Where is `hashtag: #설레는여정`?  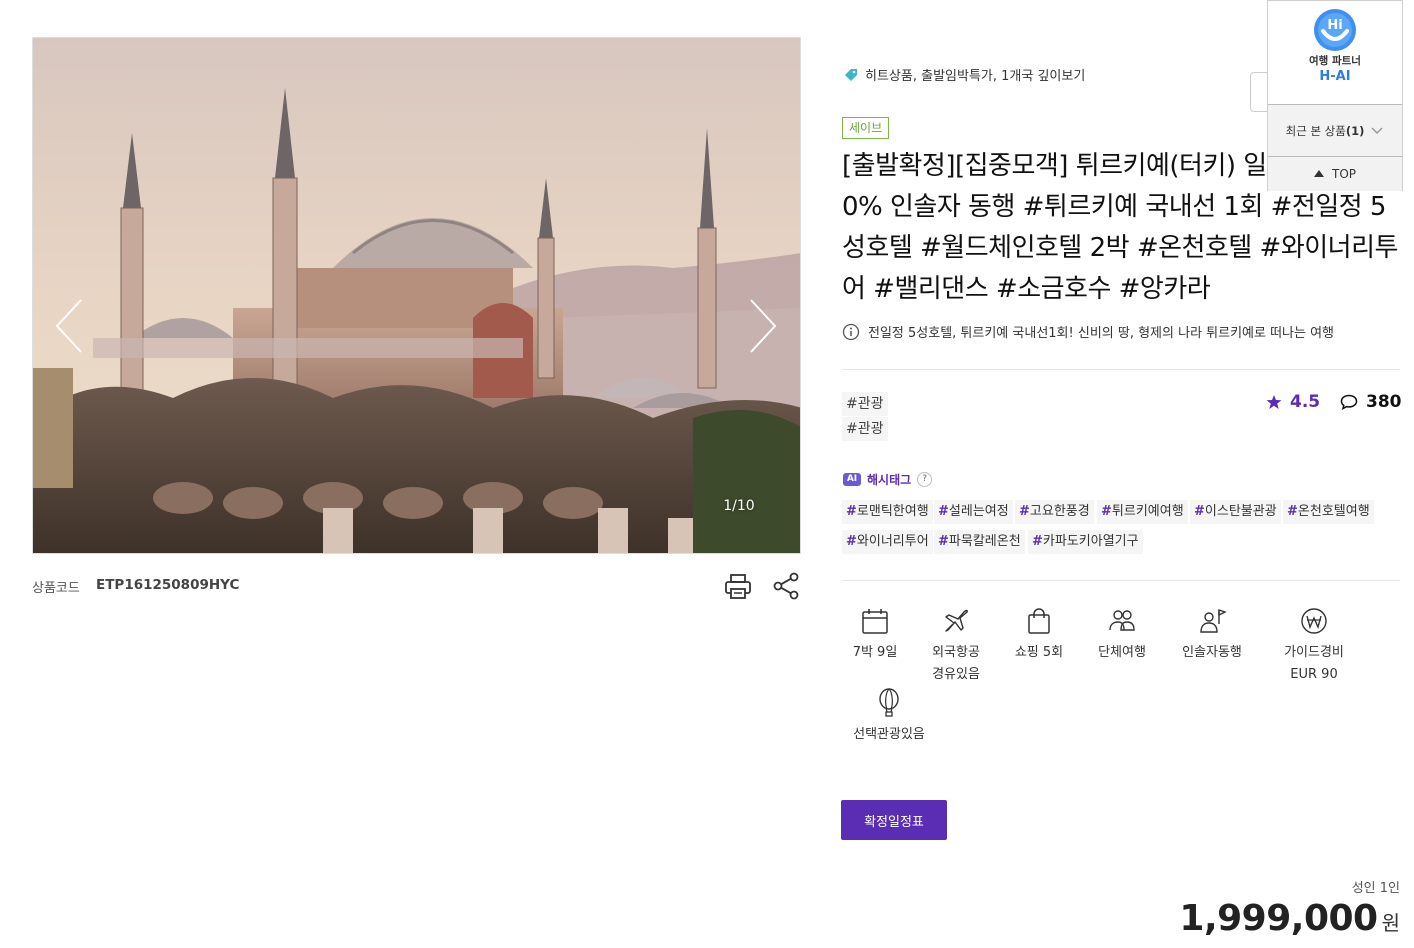
hashtag: #설레는여정 is located at coordinates (973, 512).